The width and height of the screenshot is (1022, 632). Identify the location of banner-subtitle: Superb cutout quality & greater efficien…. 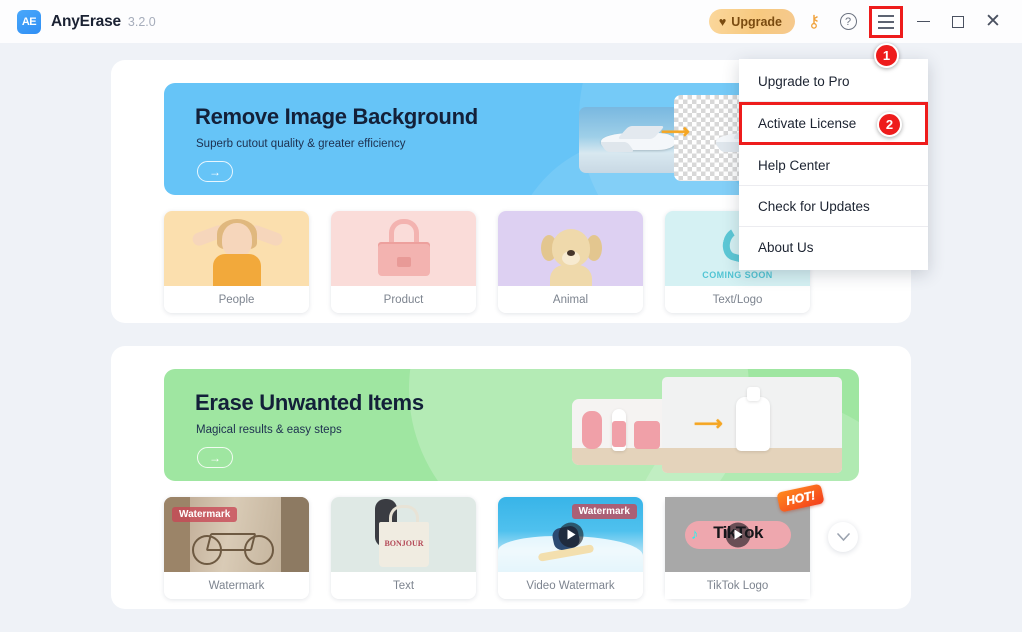
(301, 144).